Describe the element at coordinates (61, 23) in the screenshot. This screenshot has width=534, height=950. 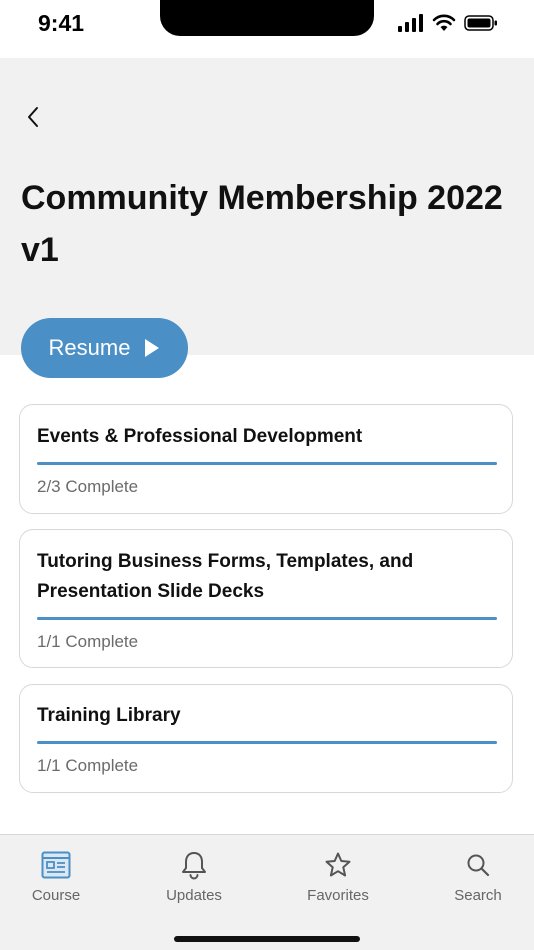
I see `status-time: 9:41` at that location.